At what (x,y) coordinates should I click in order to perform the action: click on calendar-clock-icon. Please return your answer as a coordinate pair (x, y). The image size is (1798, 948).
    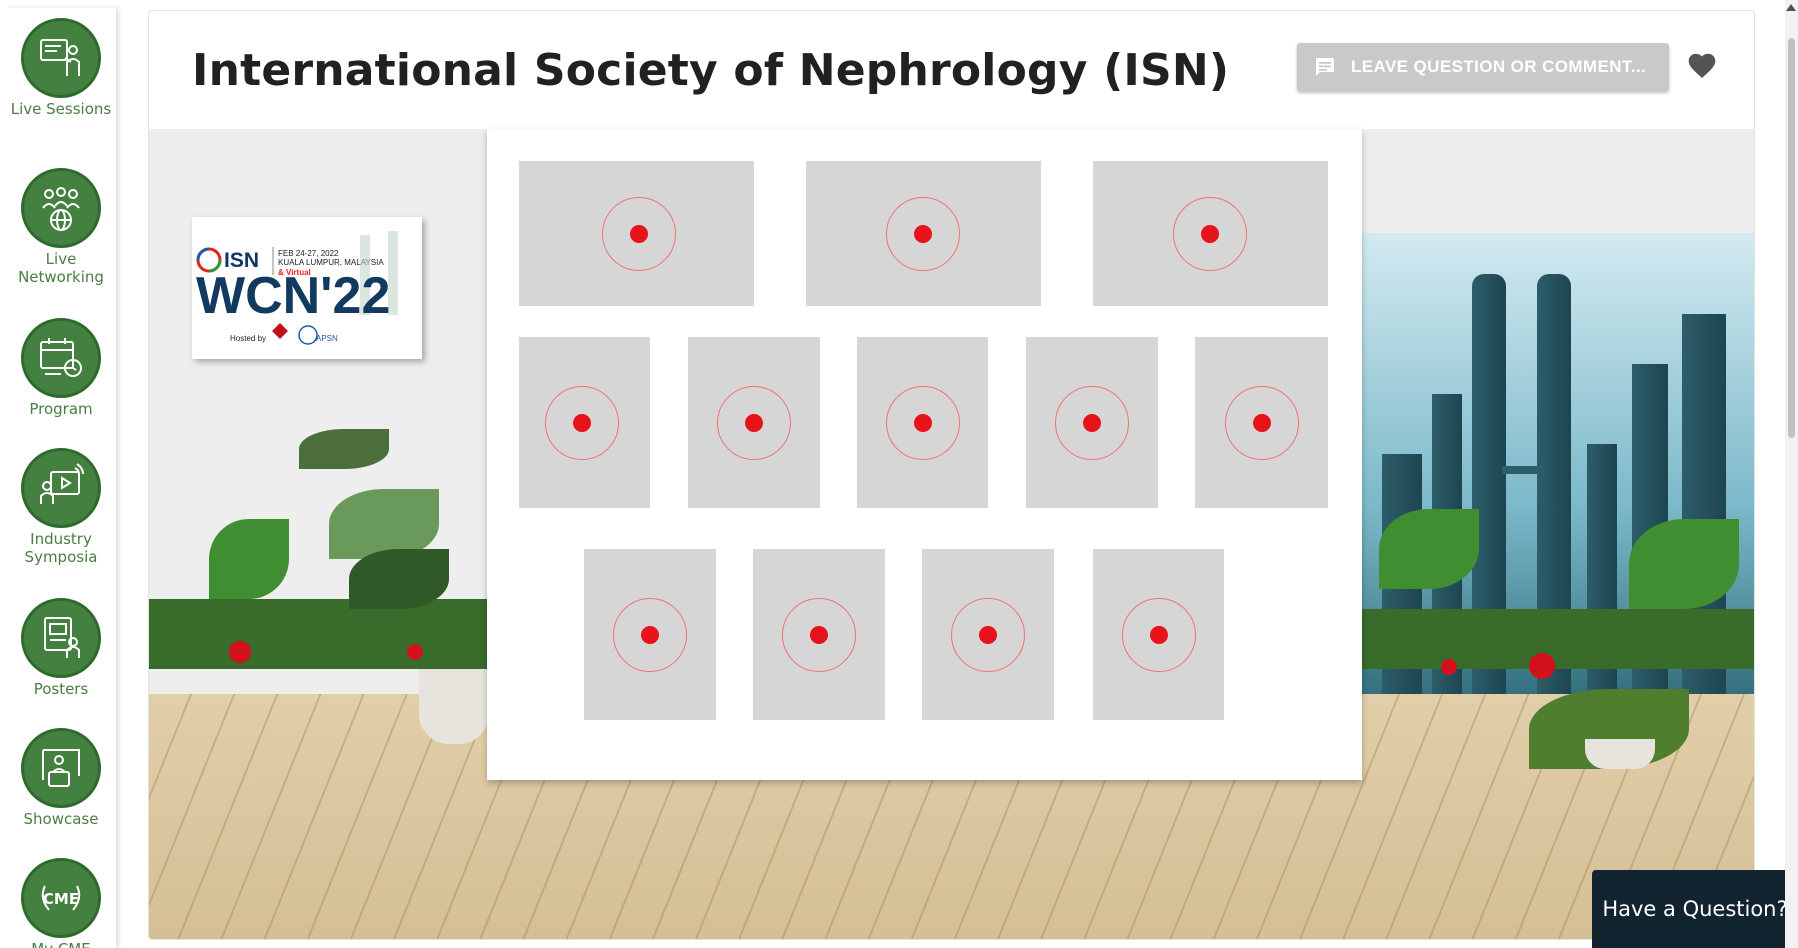
    Looking at the image, I should click on (61, 358).